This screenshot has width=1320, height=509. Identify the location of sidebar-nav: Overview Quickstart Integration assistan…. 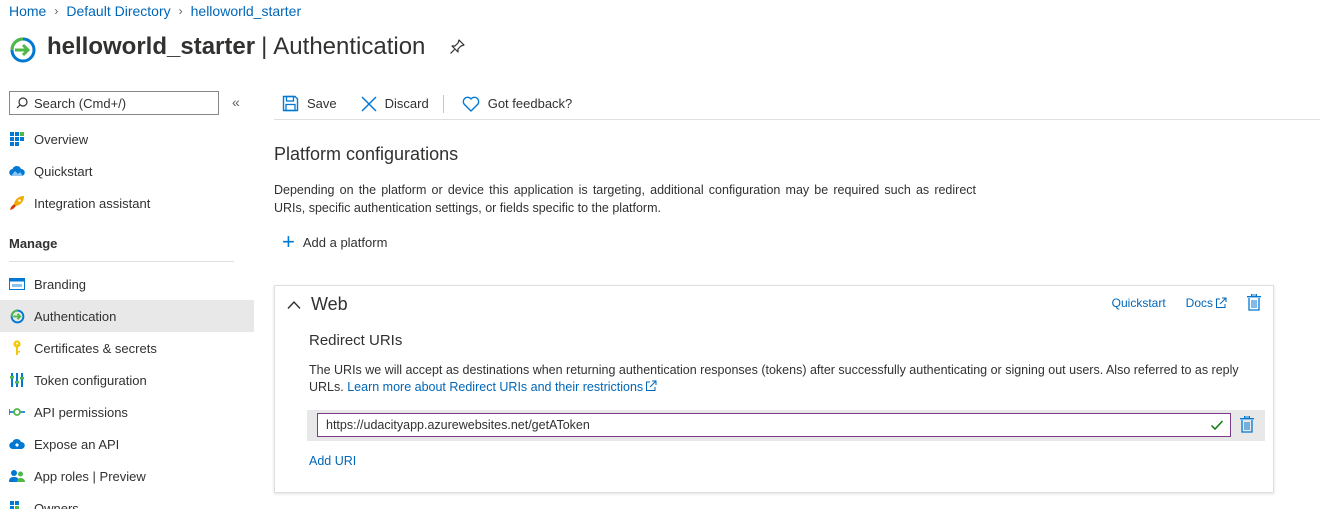
(127, 316).